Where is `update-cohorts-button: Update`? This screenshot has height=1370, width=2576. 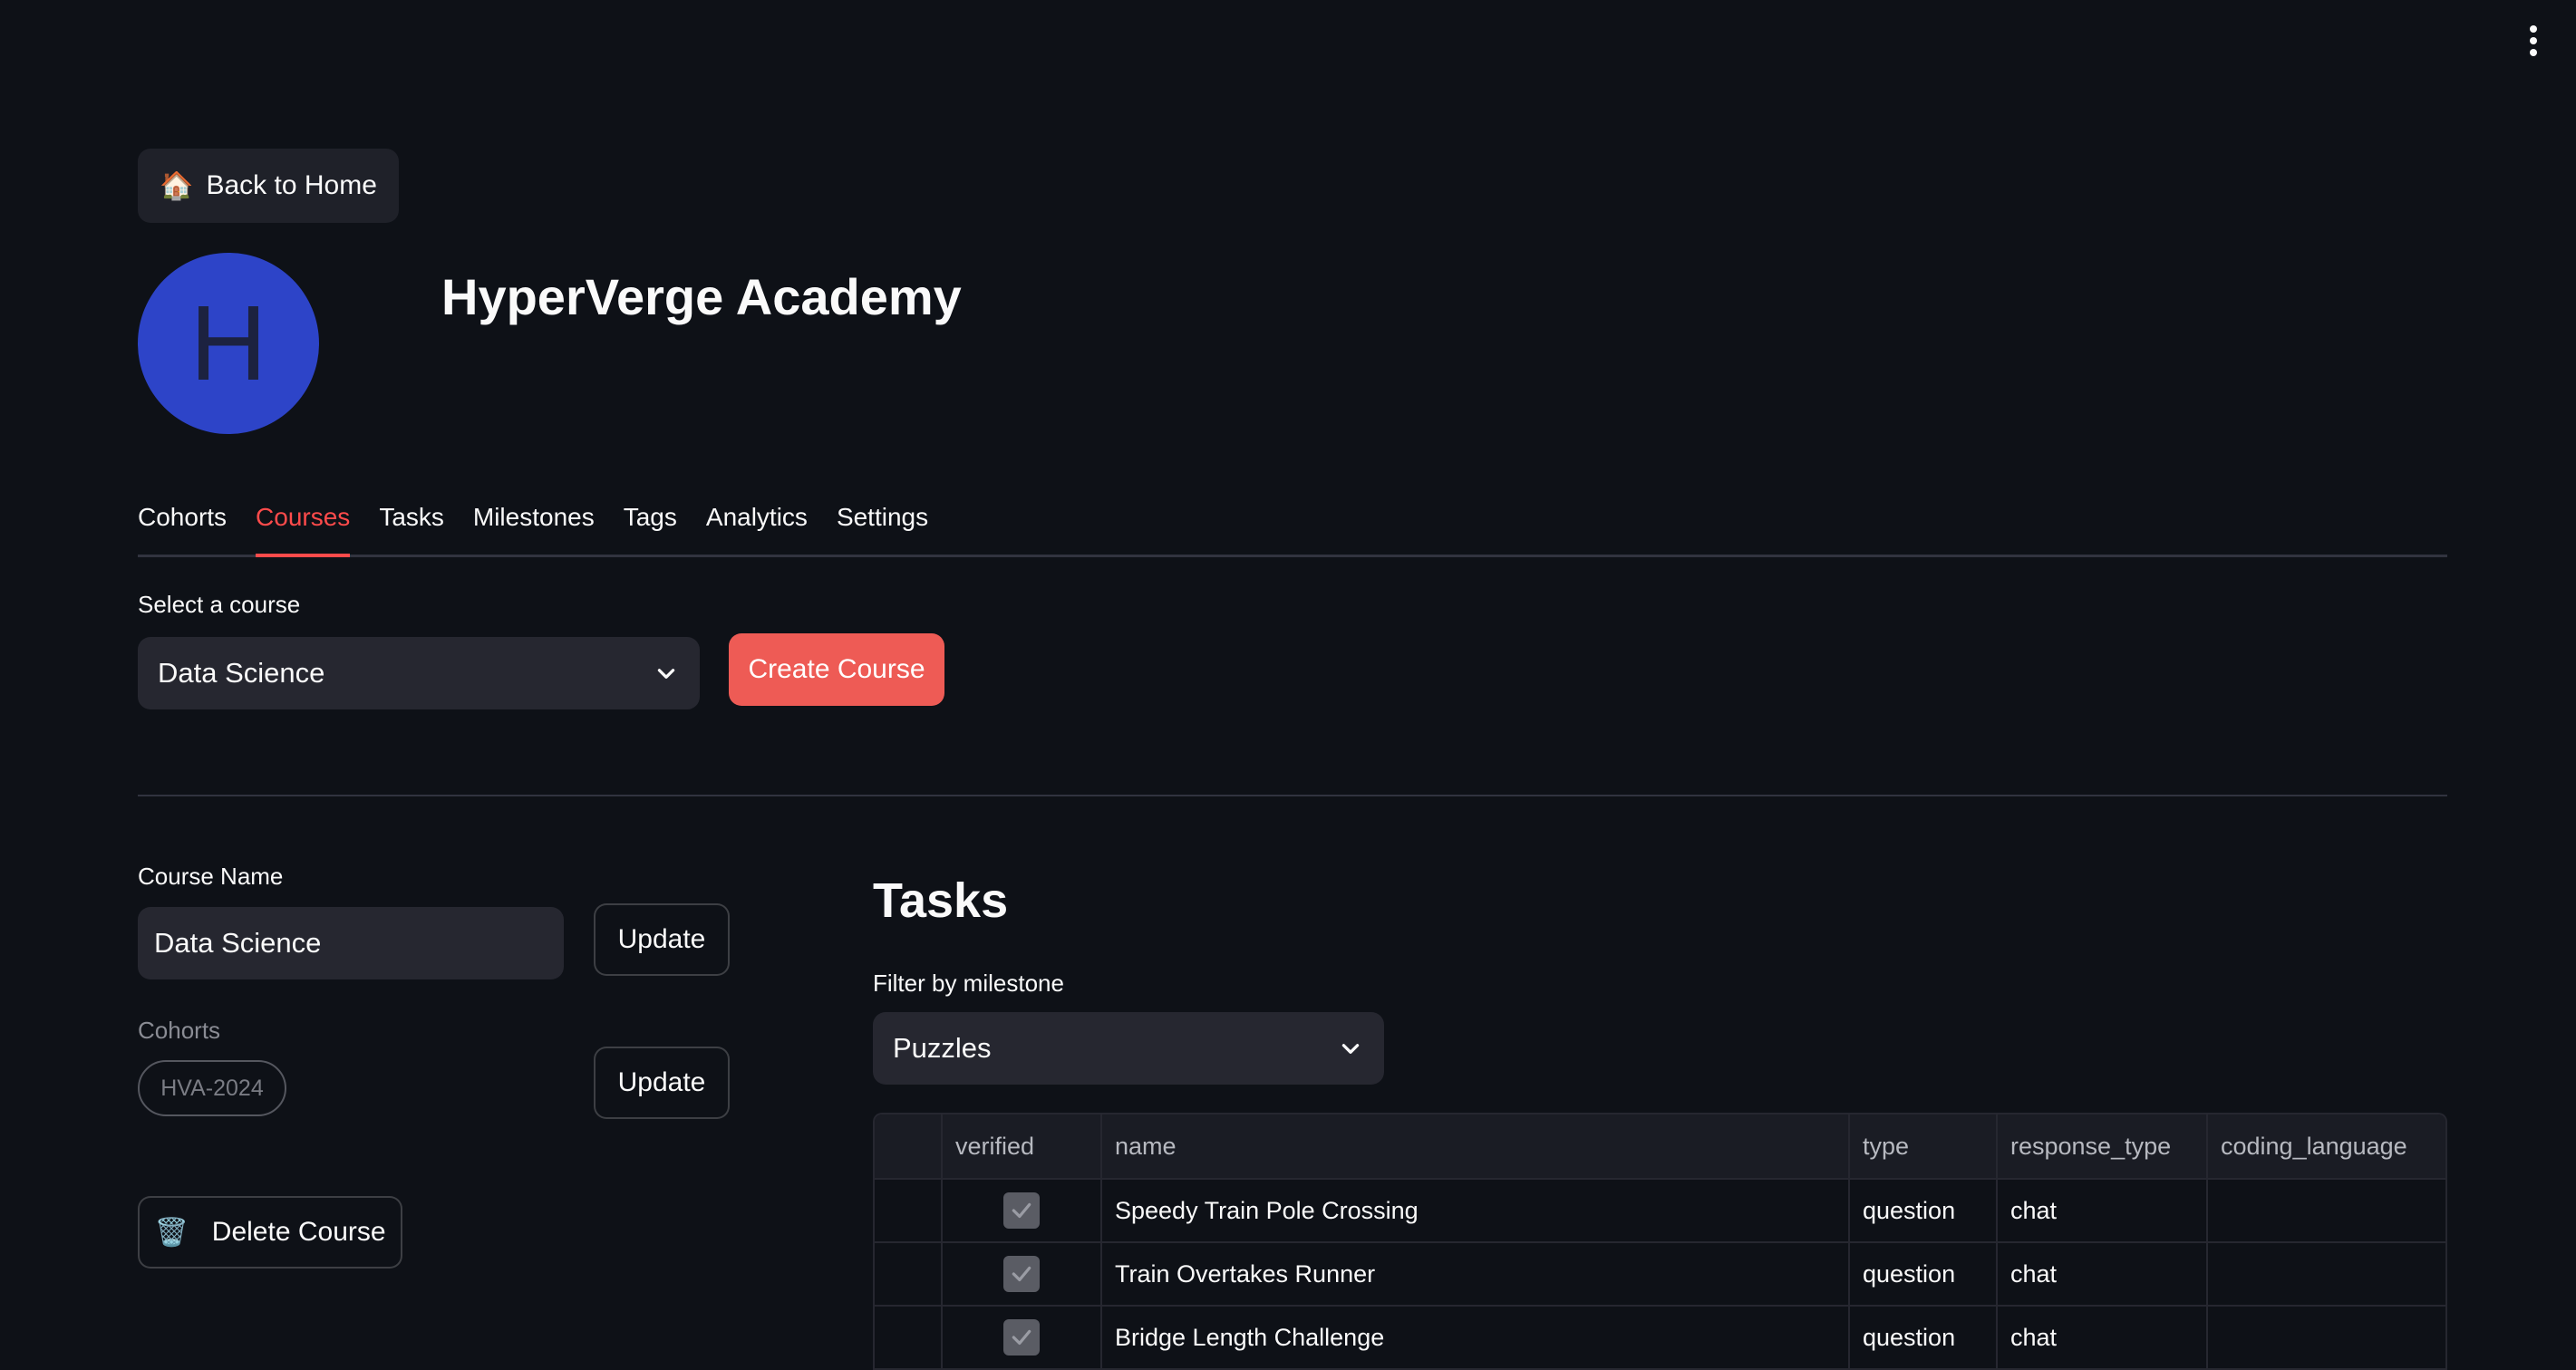 update-cohorts-button: Update is located at coordinates (662, 1083).